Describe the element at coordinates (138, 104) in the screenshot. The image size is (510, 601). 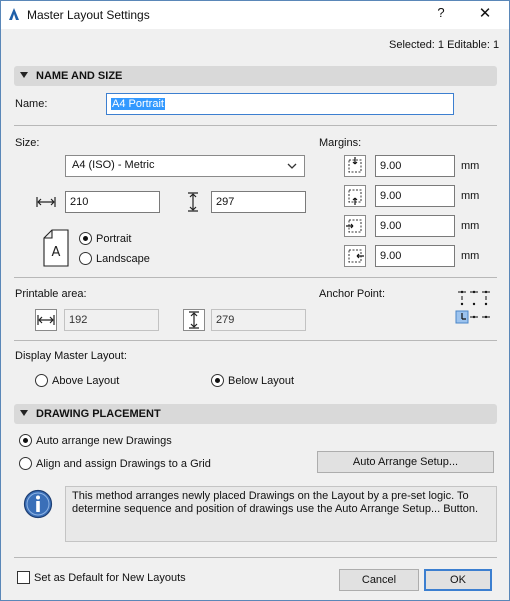
I see `name-value: A4 Portrait` at that location.